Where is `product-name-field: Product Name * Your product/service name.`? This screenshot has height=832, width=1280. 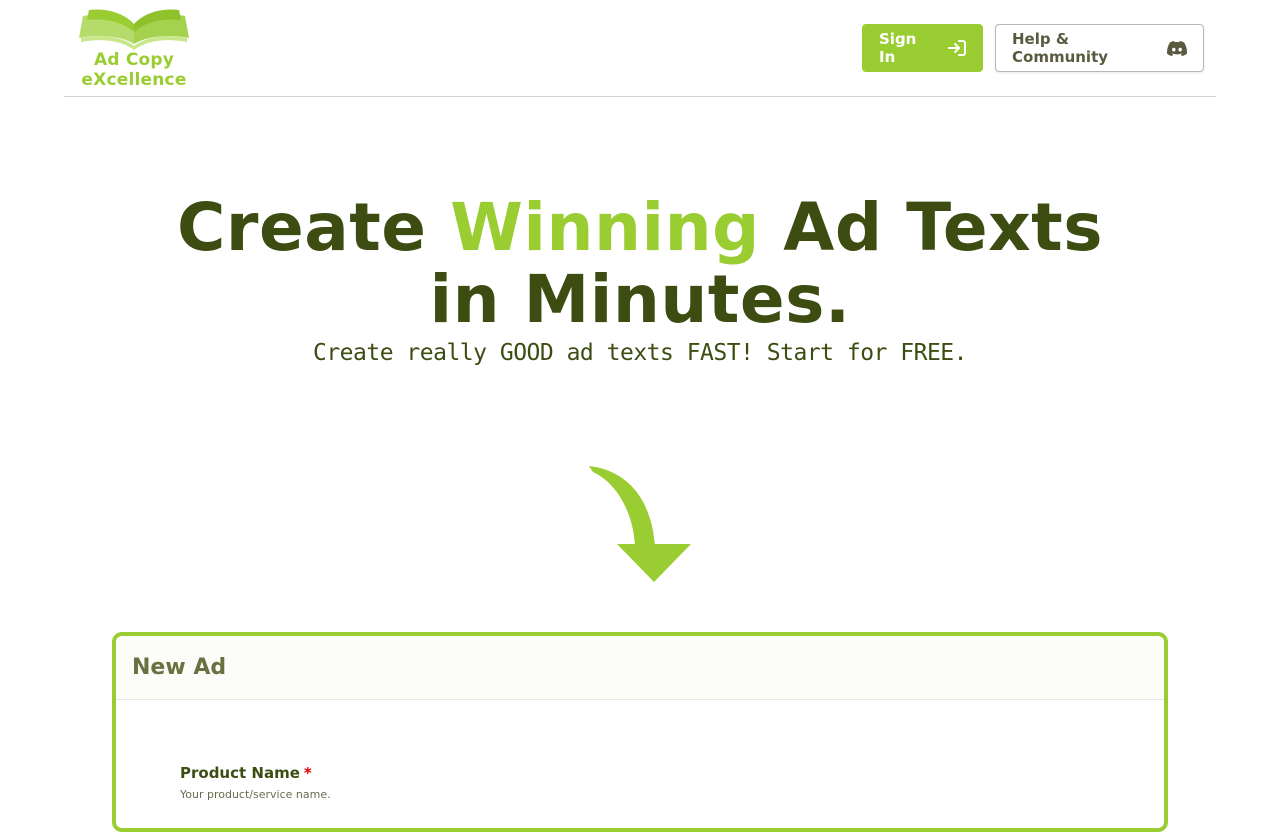
product-name-field: Product Name * Your product/service name. is located at coordinates (255, 782).